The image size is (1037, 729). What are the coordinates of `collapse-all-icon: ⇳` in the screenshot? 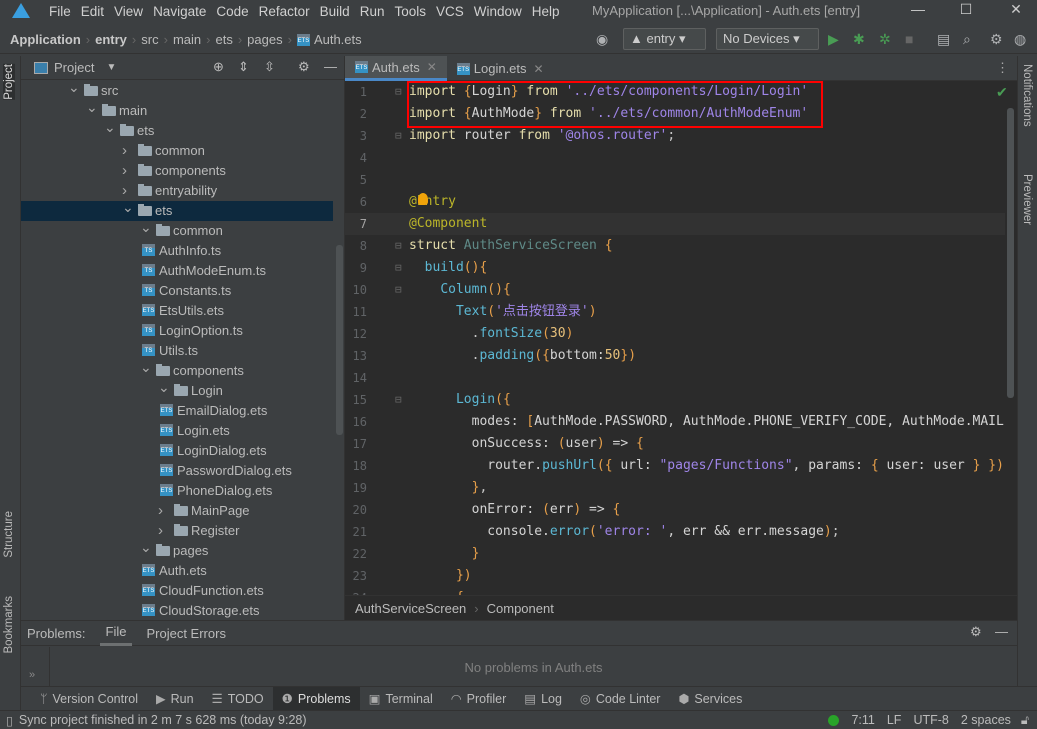 It's located at (269, 67).